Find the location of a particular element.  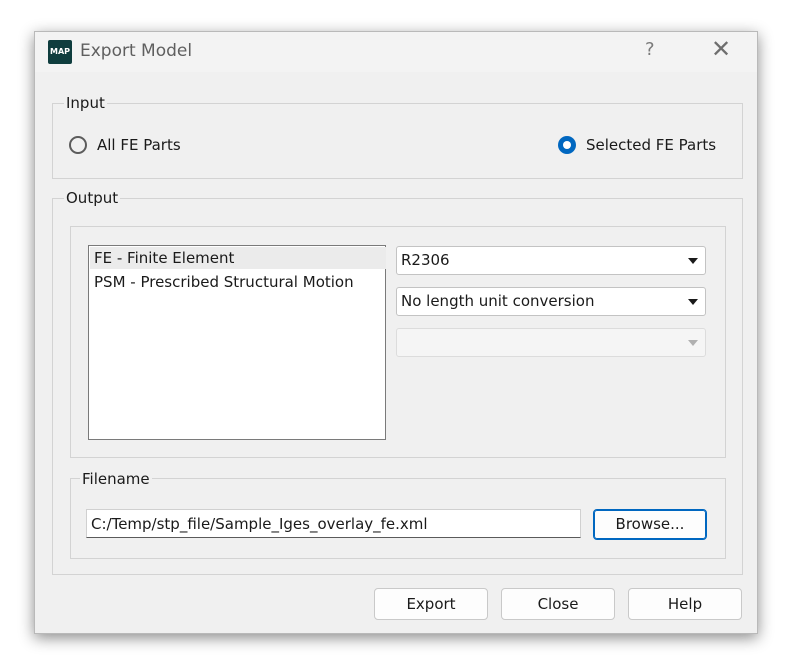

all-fe-parts-label: All FE Parts is located at coordinates (139, 145).